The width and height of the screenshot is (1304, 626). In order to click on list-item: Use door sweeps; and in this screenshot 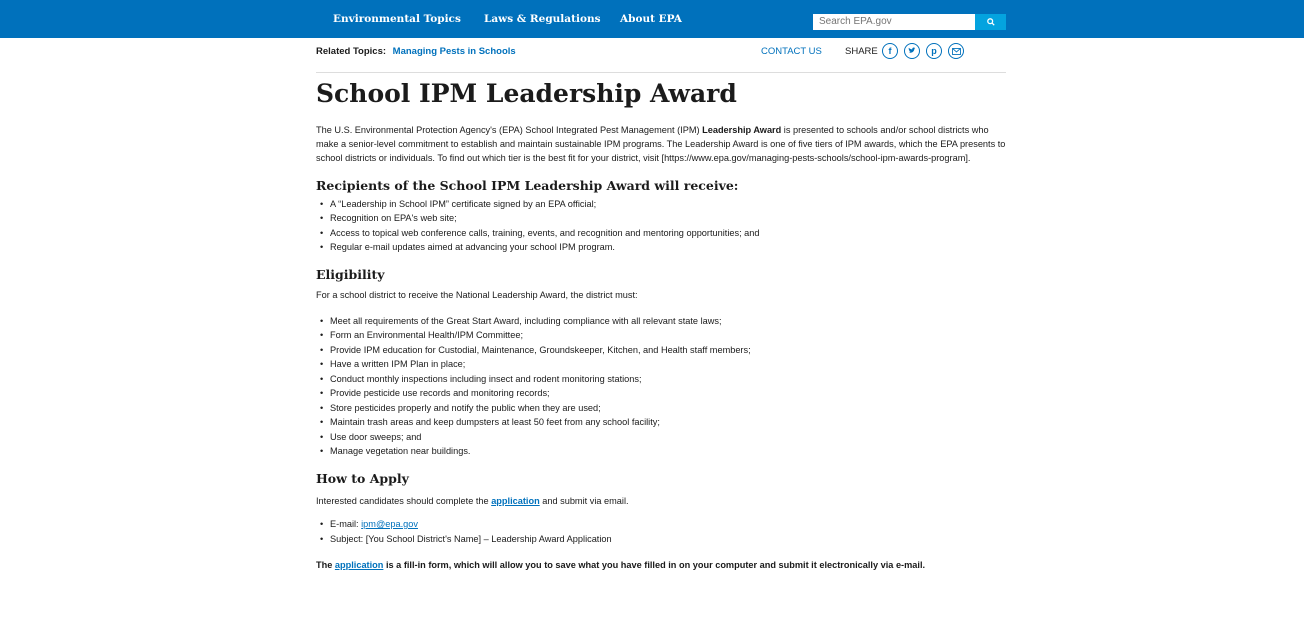, I will do `click(663, 437)`.